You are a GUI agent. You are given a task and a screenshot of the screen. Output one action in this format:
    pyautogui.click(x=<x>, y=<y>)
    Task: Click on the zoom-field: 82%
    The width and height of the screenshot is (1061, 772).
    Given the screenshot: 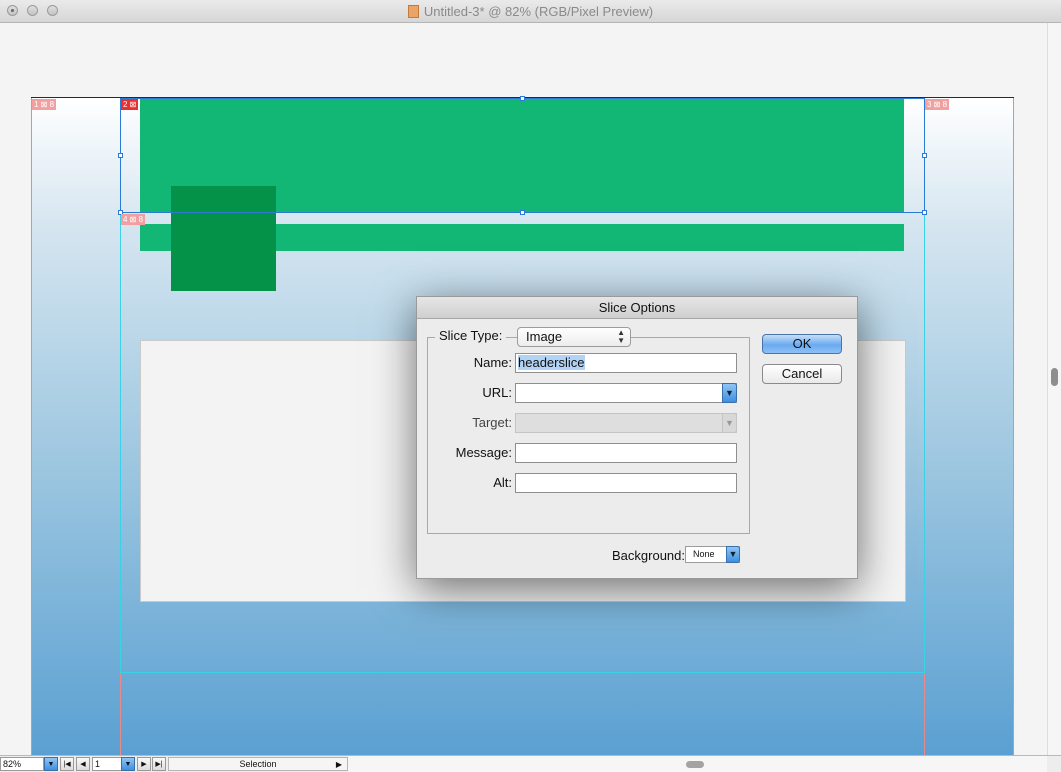 What is the action you would take?
    pyautogui.click(x=22, y=764)
    